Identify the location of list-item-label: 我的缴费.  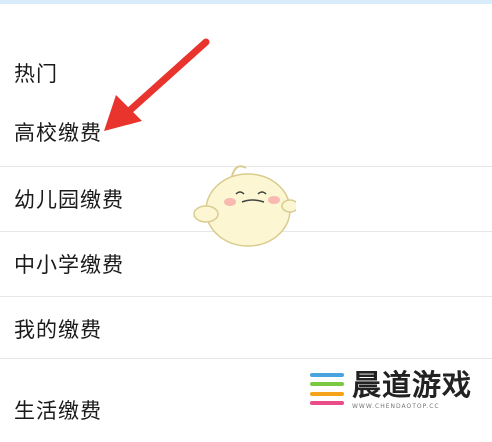
(58, 330).